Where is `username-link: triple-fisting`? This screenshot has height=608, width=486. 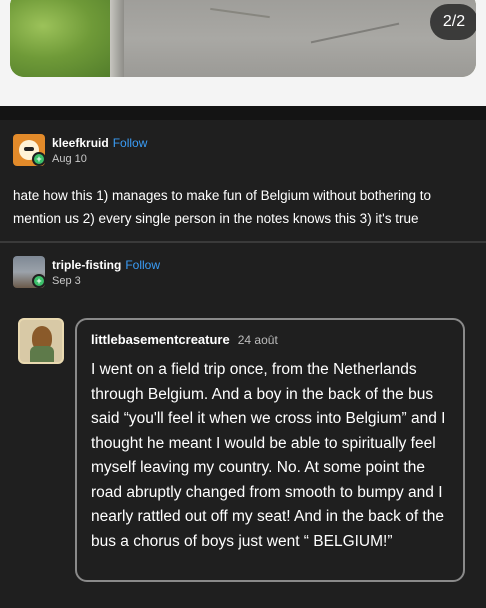 username-link: triple-fisting is located at coordinates (86, 265).